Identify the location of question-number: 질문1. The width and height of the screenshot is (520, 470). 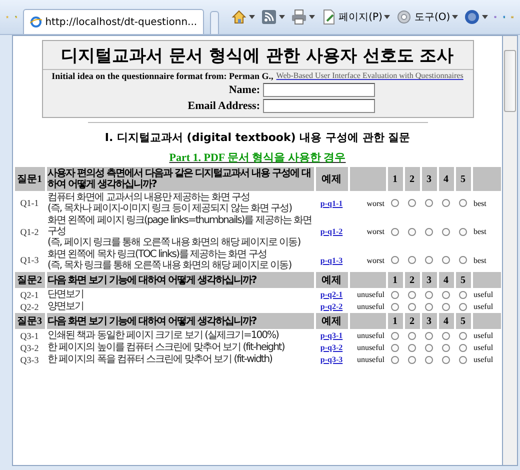
(29, 179).